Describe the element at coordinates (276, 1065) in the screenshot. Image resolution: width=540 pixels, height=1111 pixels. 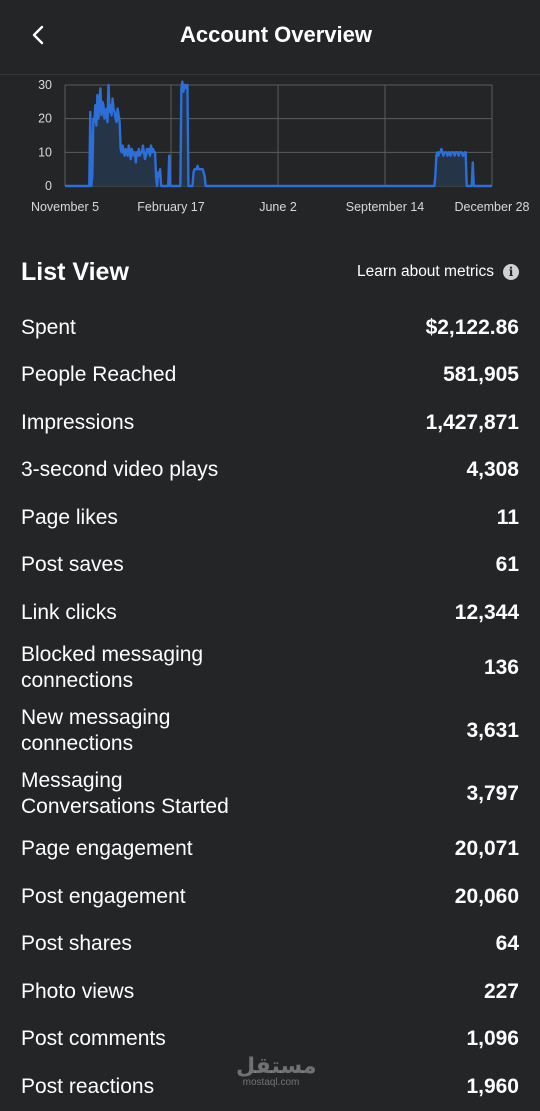
I see `watermark-arabic: مستقل` at that location.